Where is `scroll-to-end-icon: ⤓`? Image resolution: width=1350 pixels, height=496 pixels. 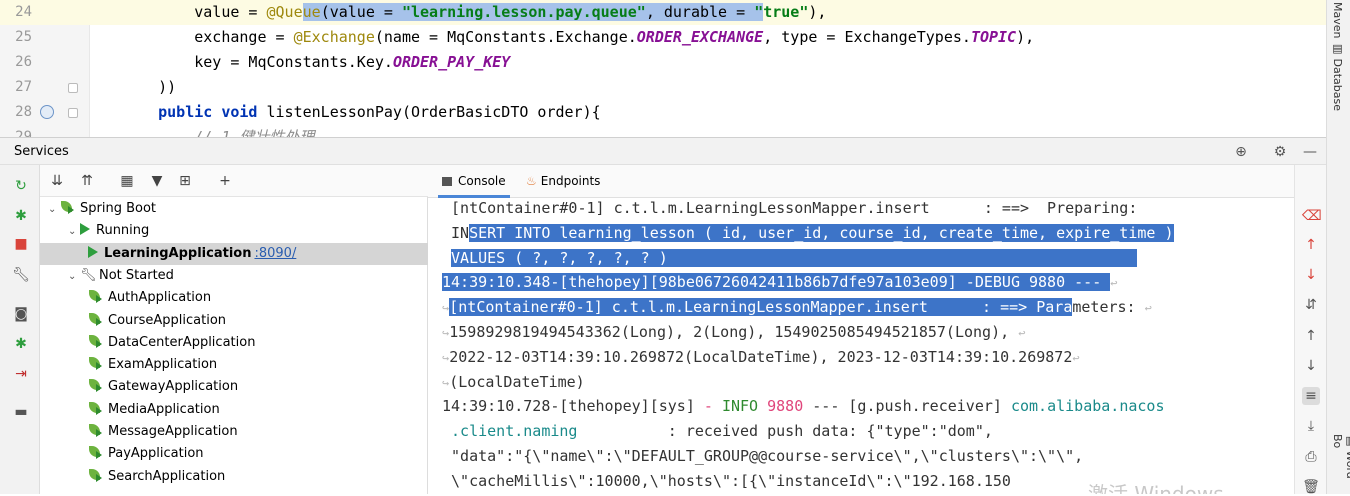
scroll-to-end-icon: ⤓ is located at coordinates (1311, 426).